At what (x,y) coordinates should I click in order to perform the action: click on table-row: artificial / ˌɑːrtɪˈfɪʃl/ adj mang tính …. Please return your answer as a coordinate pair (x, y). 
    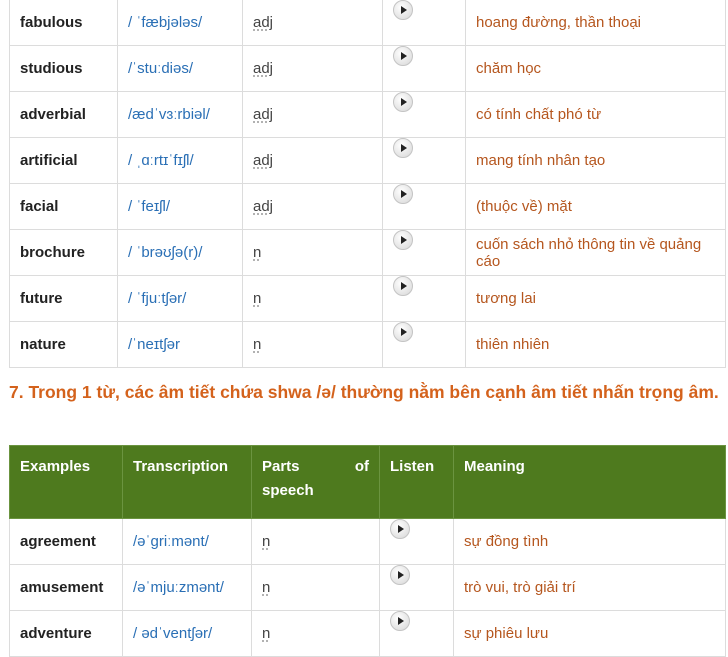
    Looking at the image, I should click on (367, 160).